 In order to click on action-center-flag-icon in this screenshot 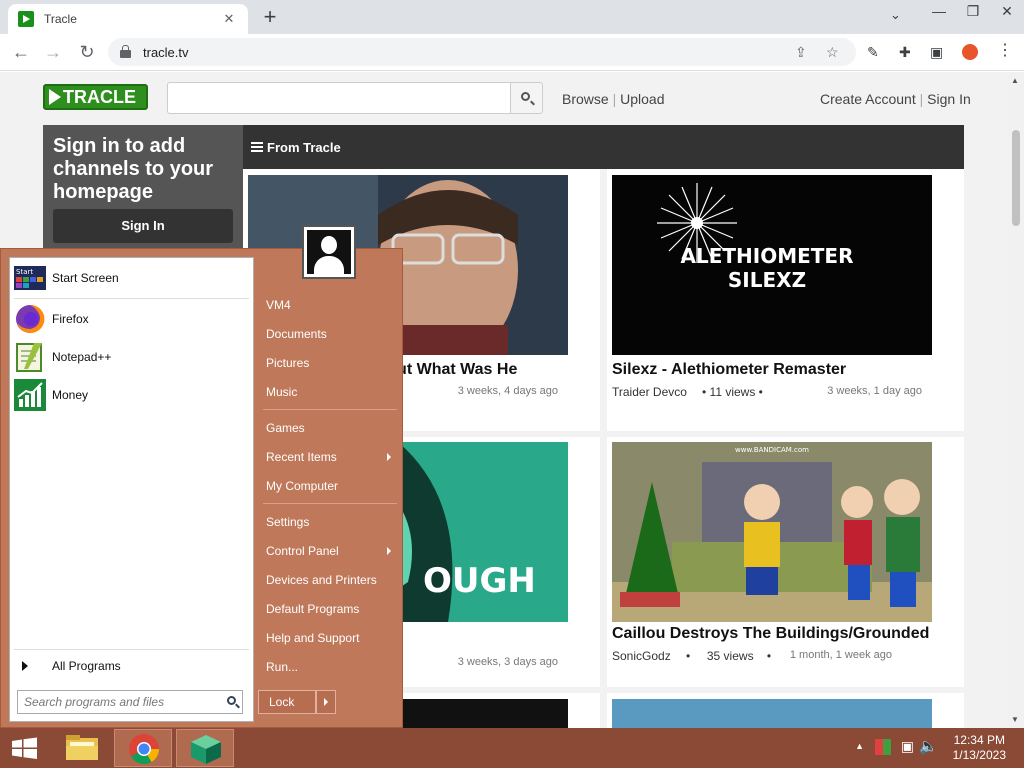, I will do `click(883, 747)`.